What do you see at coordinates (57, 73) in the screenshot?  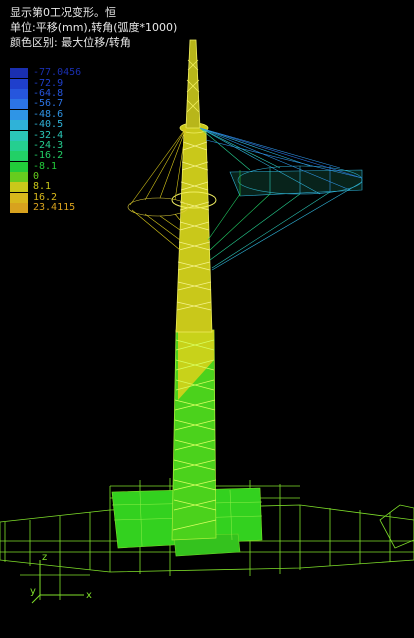 I see `legend-value: -77.0456` at bounding box center [57, 73].